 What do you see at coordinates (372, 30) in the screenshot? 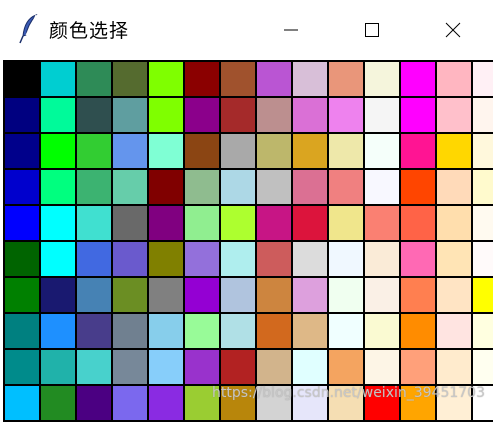
I see `maximize-button` at bounding box center [372, 30].